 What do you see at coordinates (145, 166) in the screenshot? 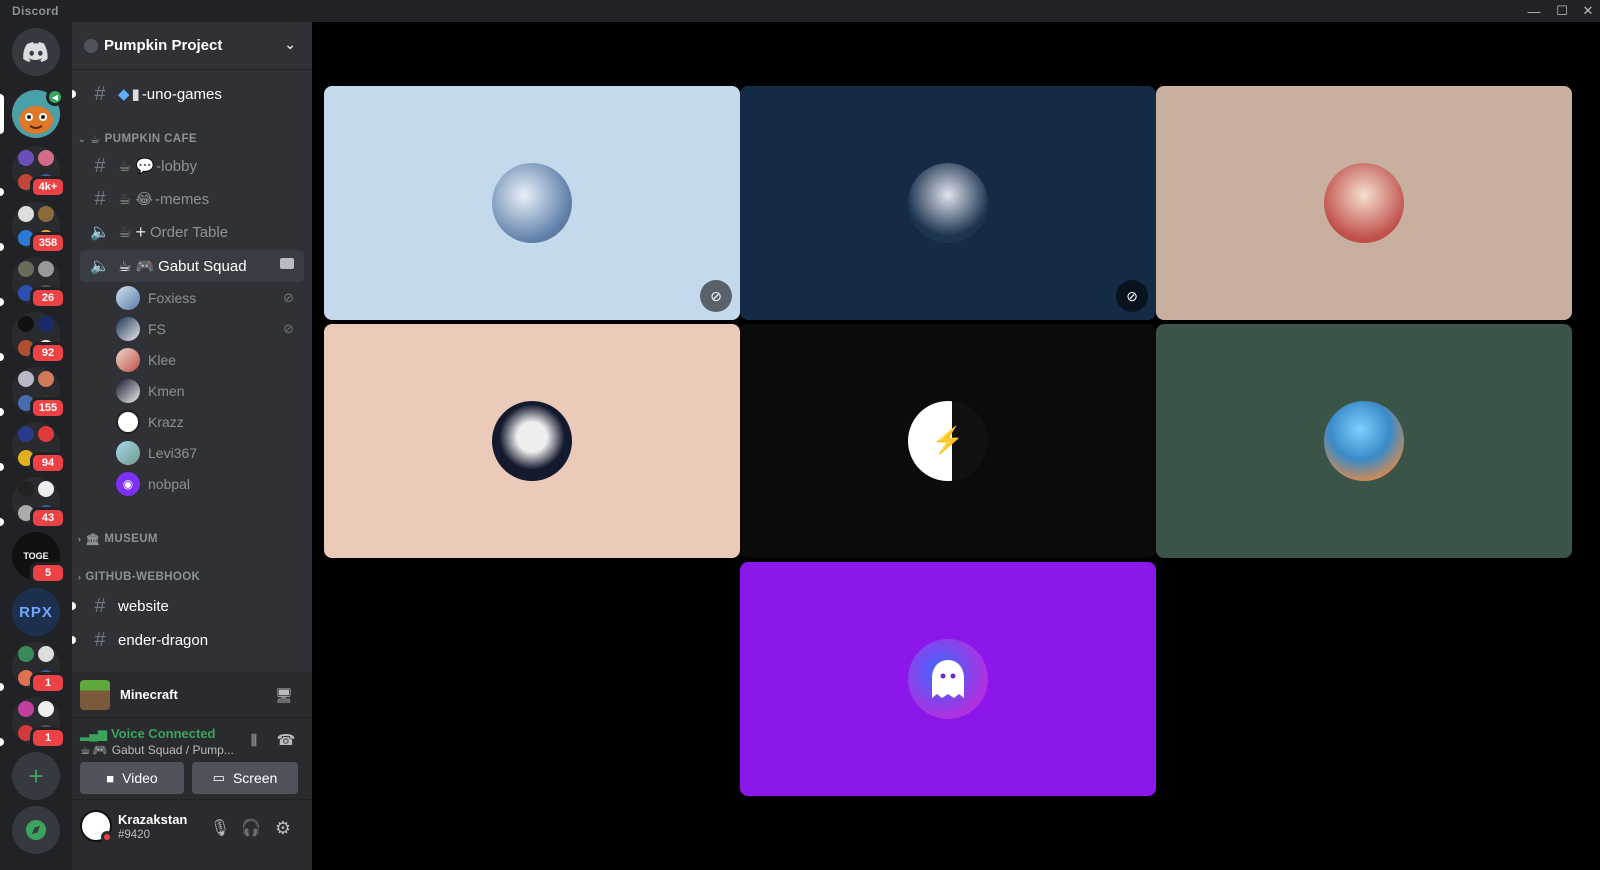
I see `speech-bubble-icon: 💬` at bounding box center [145, 166].